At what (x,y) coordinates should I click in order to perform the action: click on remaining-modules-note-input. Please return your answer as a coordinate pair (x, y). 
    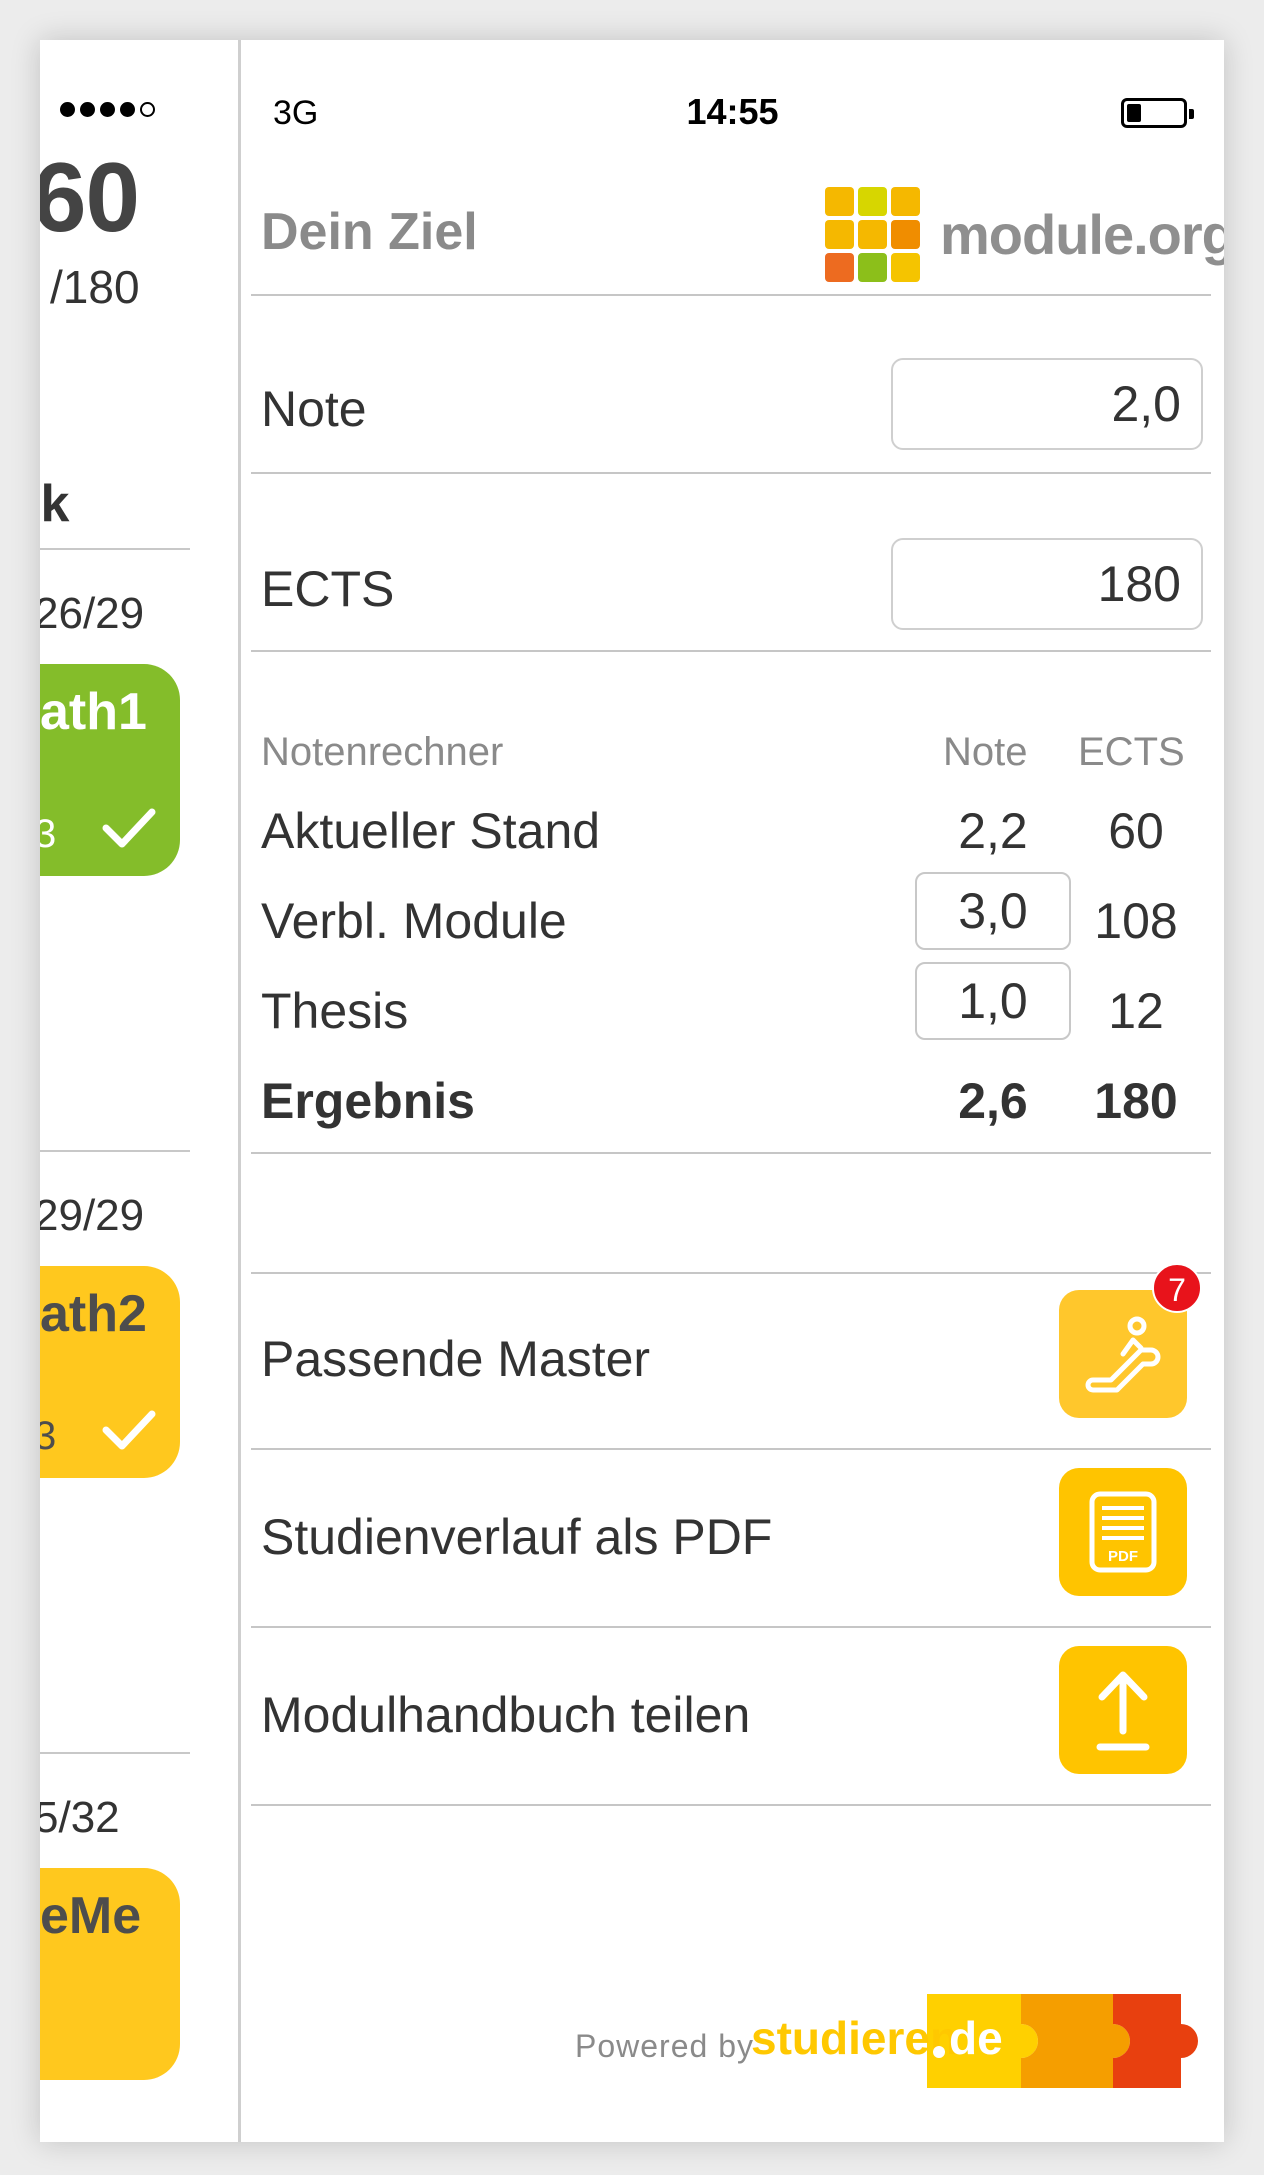
    Looking at the image, I should click on (993, 911).